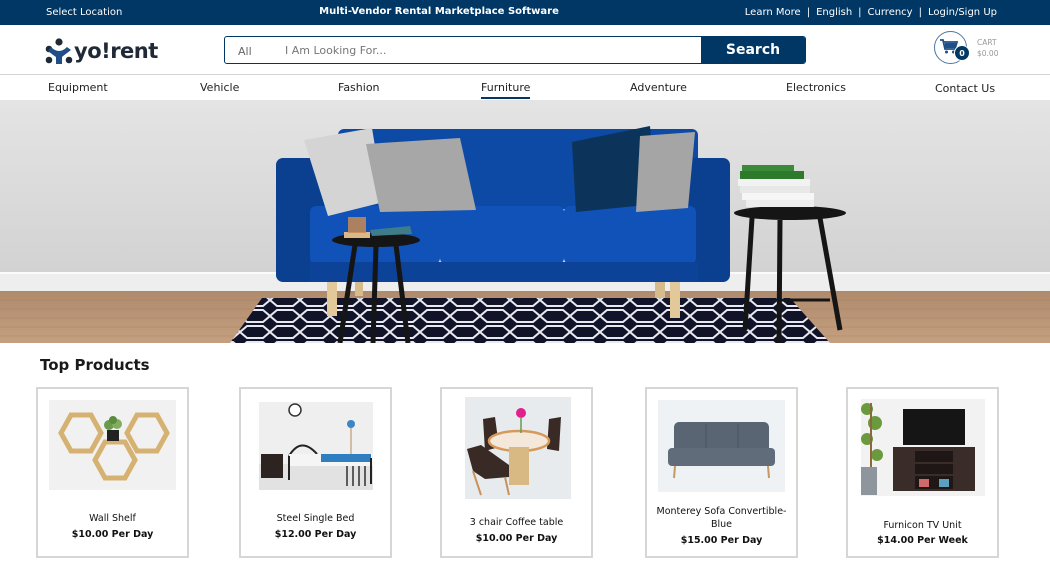  Describe the element at coordinates (721, 540) in the screenshot. I see `product-price: $15.00 Per Day` at that location.